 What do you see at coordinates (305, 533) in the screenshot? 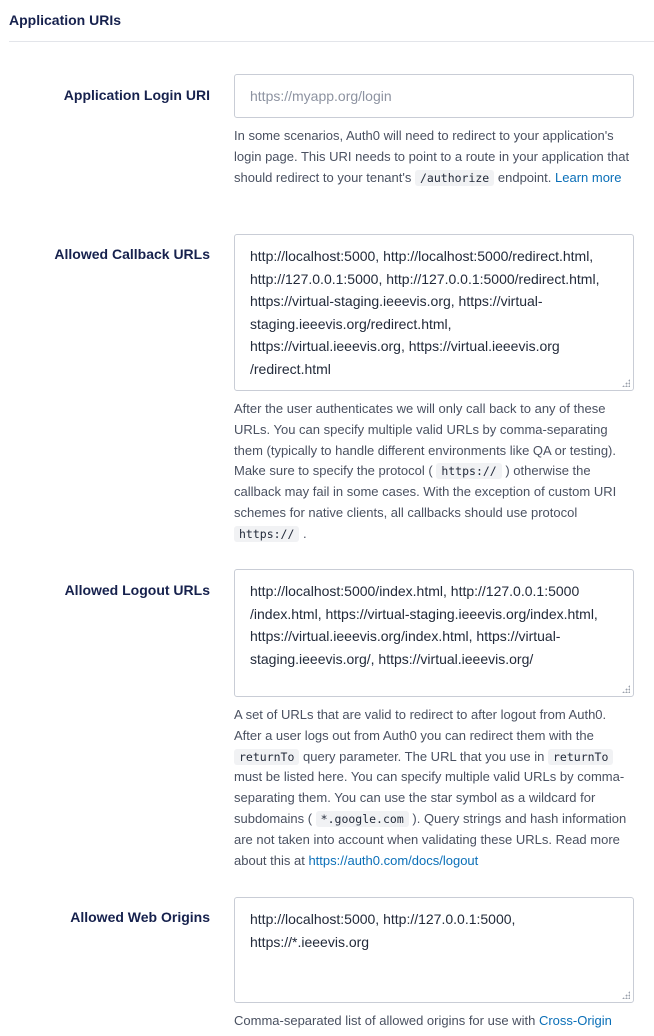
I see `callback-help-text-3: .` at bounding box center [305, 533].